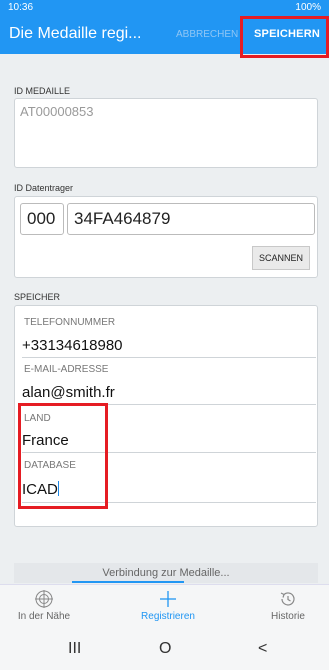 The height and width of the screenshot is (670, 329). I want to click on nav-register: Registrieren, so click(168, 605).